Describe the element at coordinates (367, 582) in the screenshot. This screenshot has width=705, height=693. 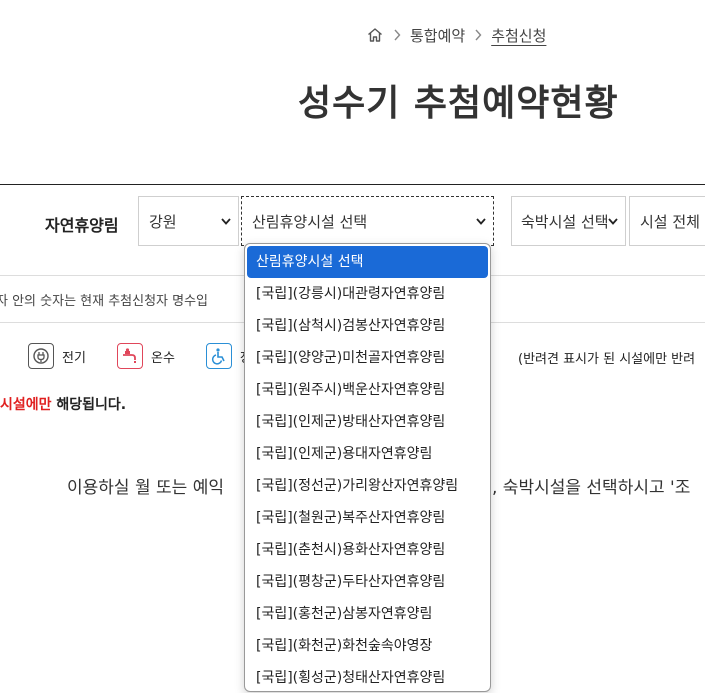
I see `dropdown-option: [국립](평창군)두타산자연휴양림` at that location.